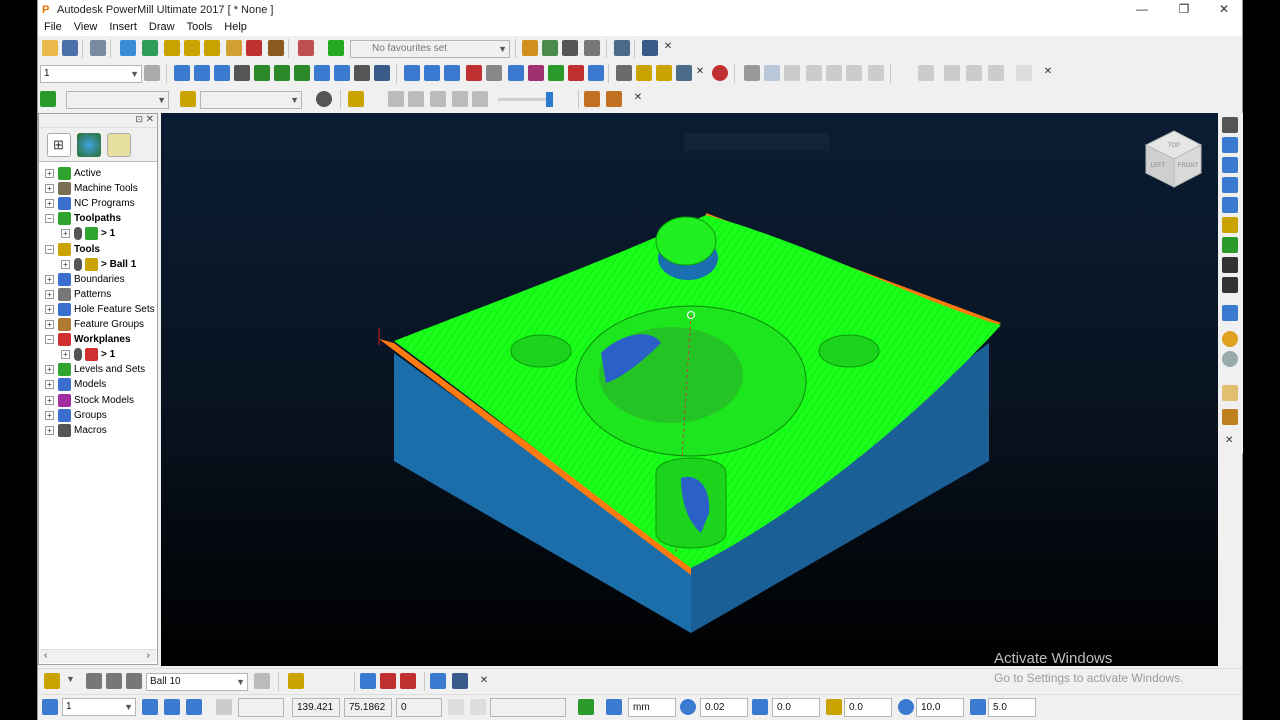 This screenshot has width=1280, height=720. What do you see at coordinates (396, 99) in the screenshot?
I see `go-start-icon` at bounding box center [396, 99].